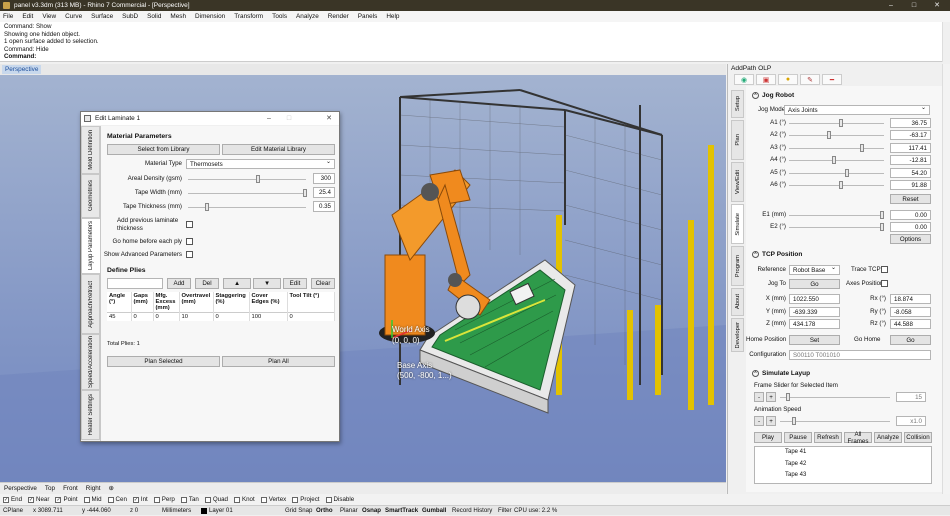 The height and width of the screenshot is (516, 950). Describe the element at coordinates (833, 160) in the screenshot. I see `axis-a4-slider` at that location.